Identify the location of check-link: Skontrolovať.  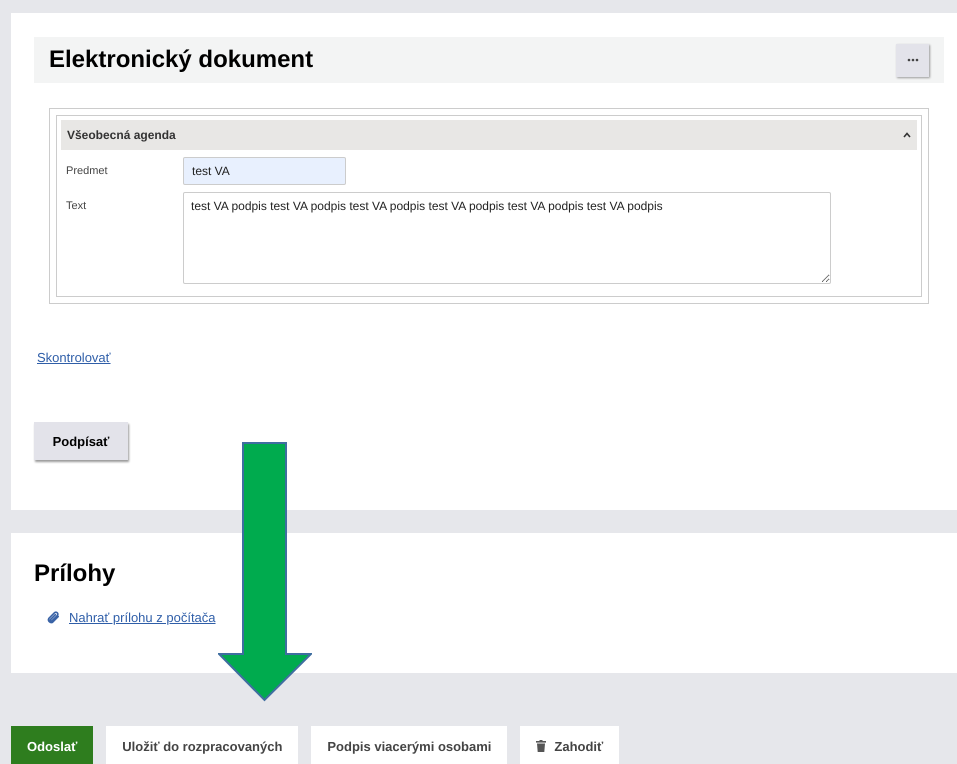
(74, 357).